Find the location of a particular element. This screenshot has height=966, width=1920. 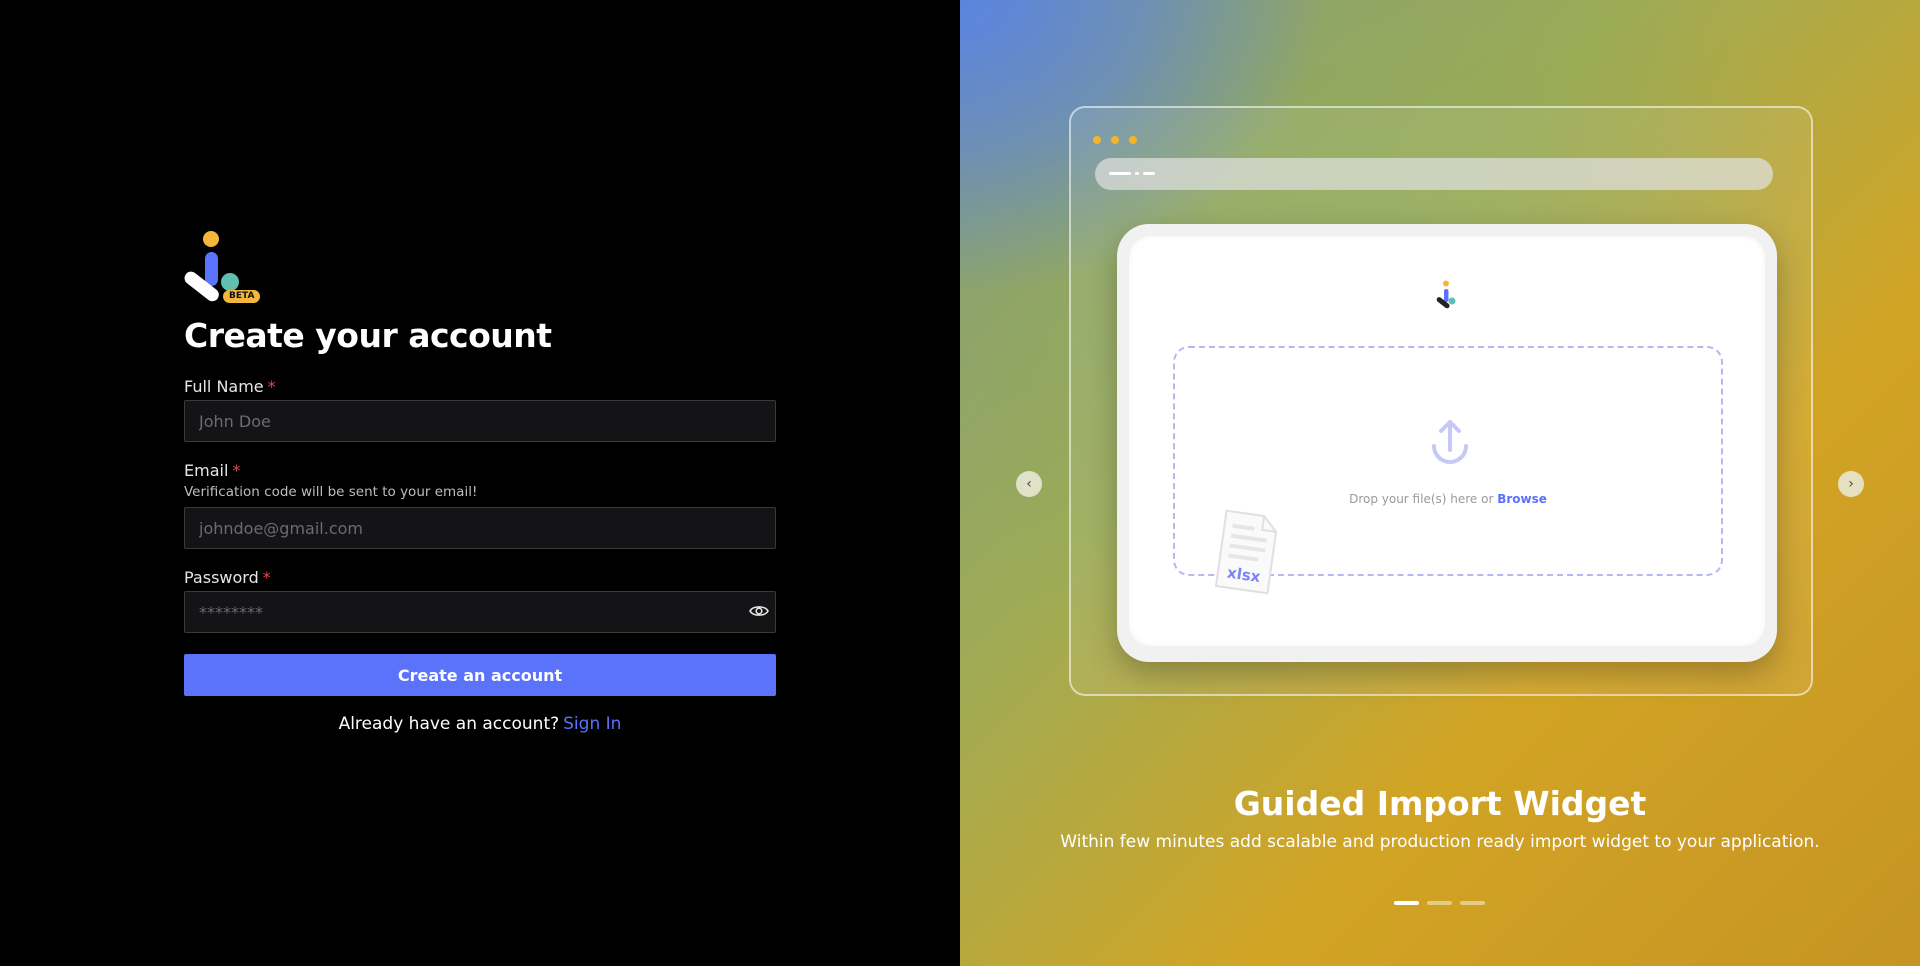

email-label-text: Email is located at coordinates (206, 470).